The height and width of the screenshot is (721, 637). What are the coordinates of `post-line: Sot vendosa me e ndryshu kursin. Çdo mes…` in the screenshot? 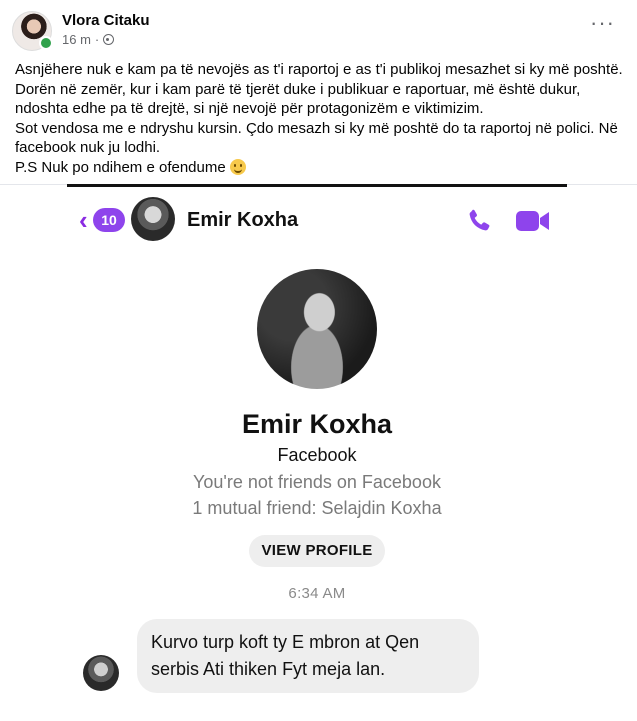 It's located at (316, 138).